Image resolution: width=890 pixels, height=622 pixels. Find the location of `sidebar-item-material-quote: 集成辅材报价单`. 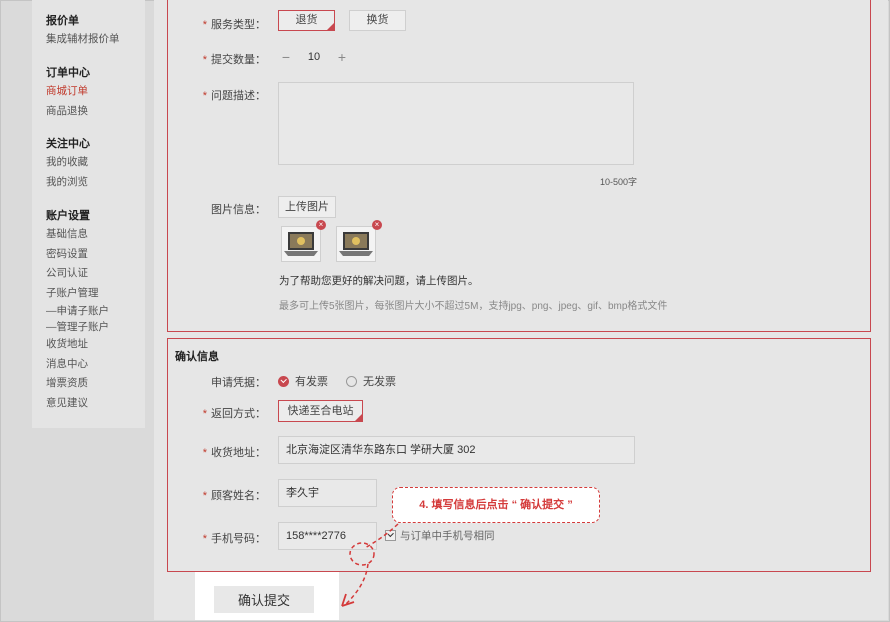

sidebar-item-material-quote: 集成辅材报价单 is located at coordinates (83, 40).